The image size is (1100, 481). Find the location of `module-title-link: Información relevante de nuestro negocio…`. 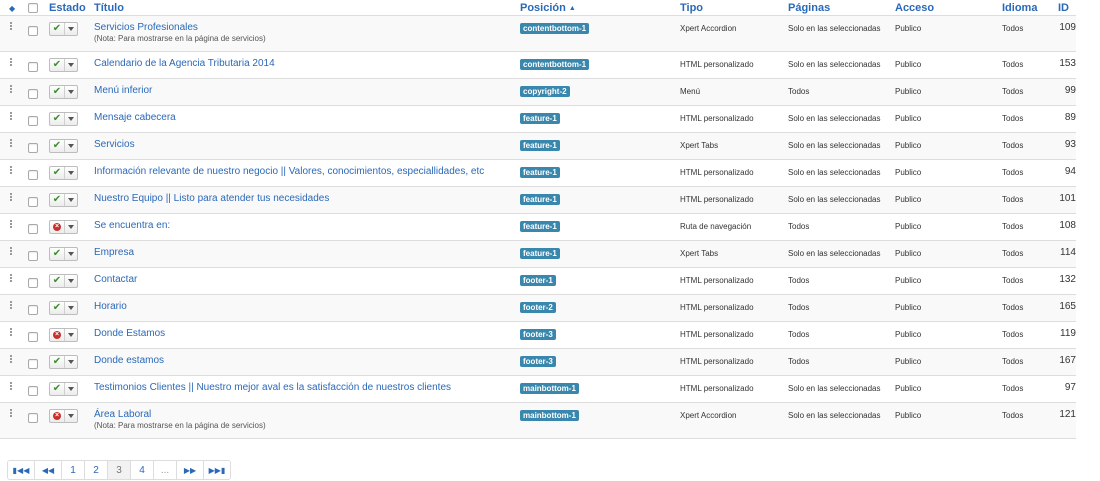

module-title-link: Información relevante de nuestro negocio… is located at coordinates (307, 172).